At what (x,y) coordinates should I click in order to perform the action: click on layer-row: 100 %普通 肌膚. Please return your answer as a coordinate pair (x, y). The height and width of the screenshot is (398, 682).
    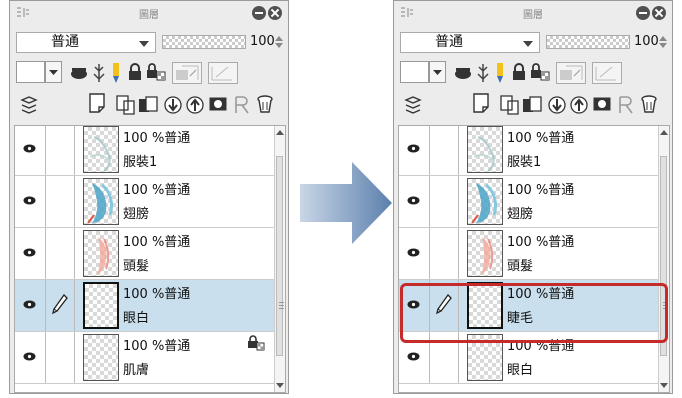
    Looking at the image, I should click on (146, 358).